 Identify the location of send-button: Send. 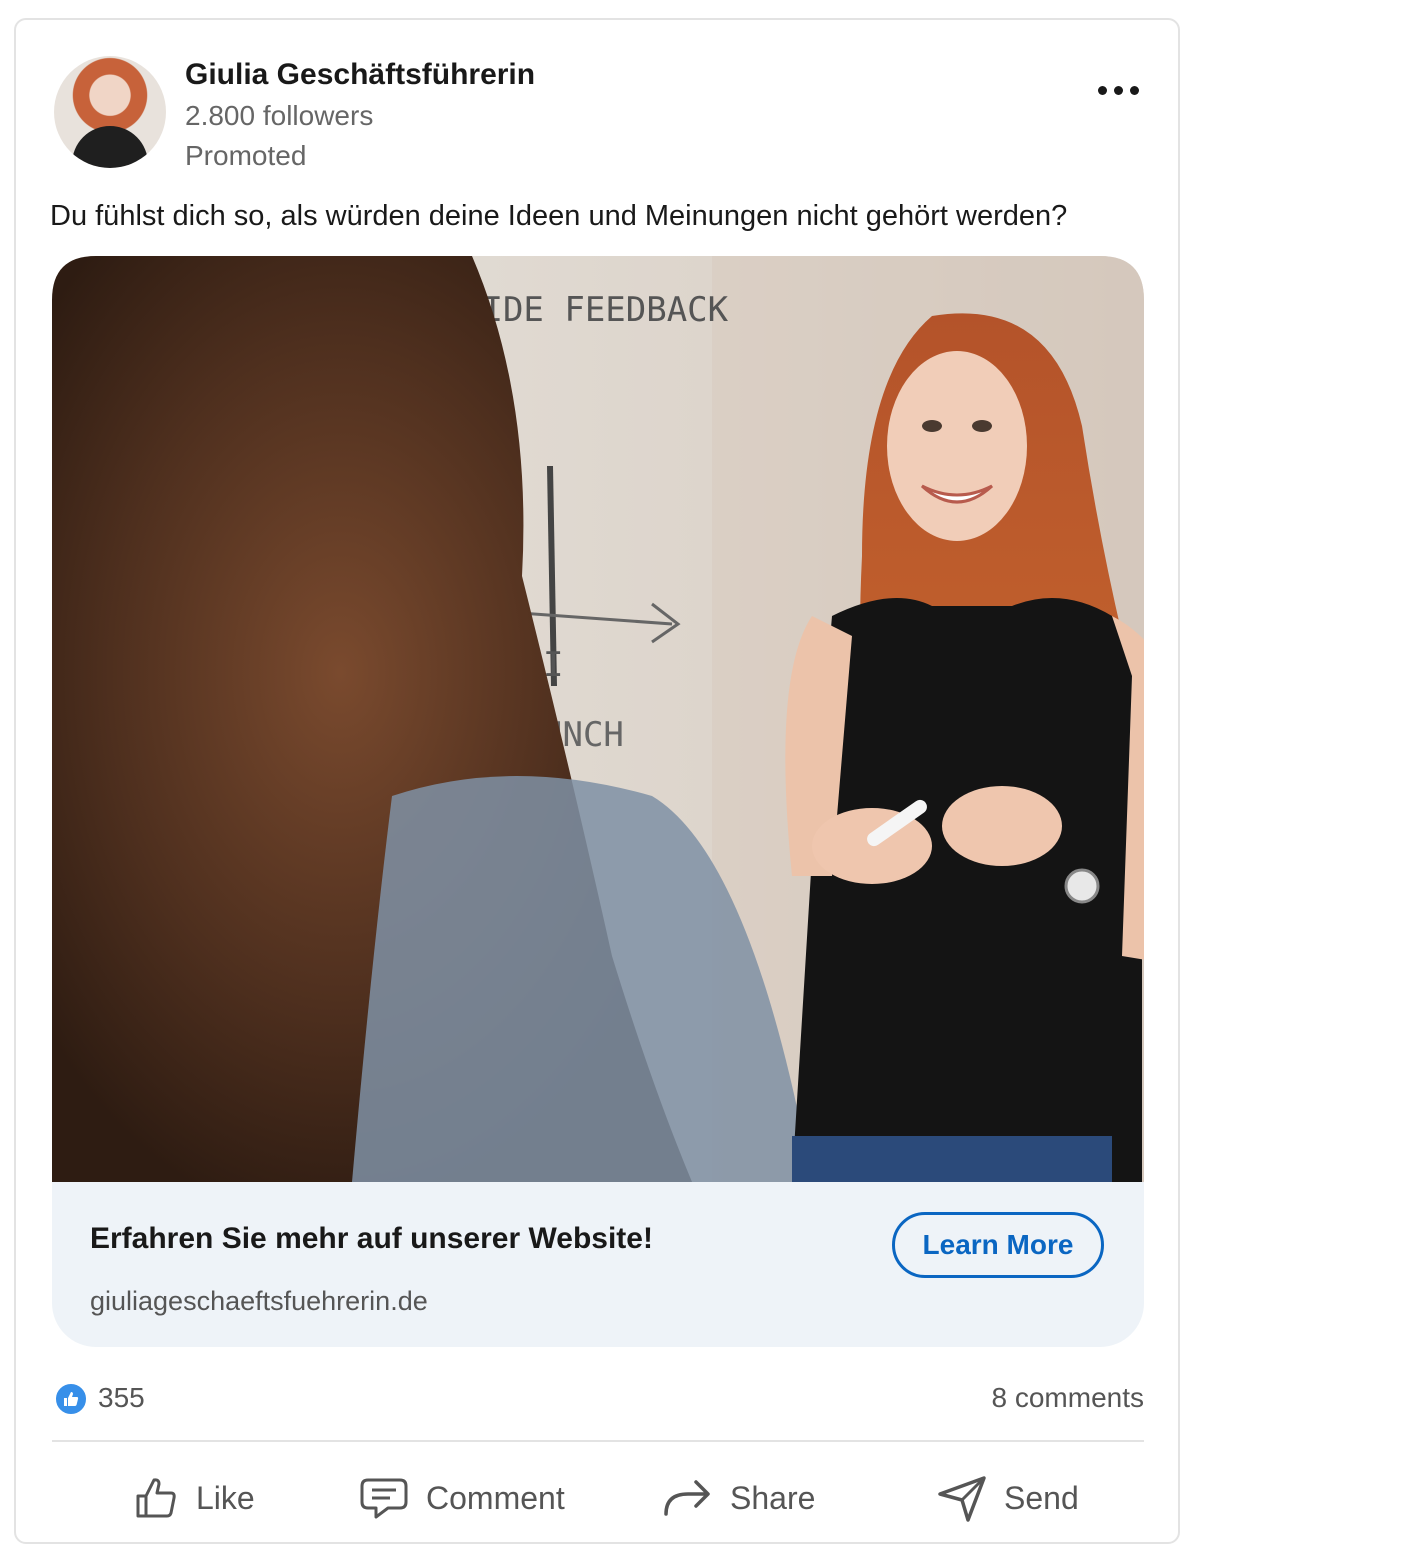
(1007, 1498).